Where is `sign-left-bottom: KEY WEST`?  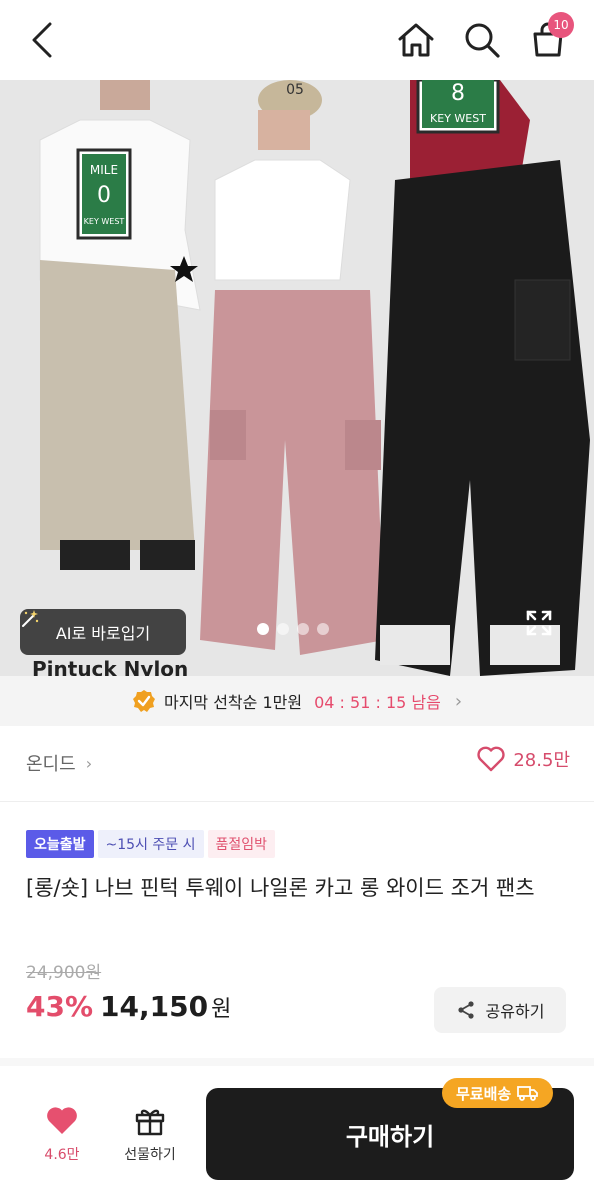 sign-left-bottom: KEY WEST is located at coordinates (104, 221).